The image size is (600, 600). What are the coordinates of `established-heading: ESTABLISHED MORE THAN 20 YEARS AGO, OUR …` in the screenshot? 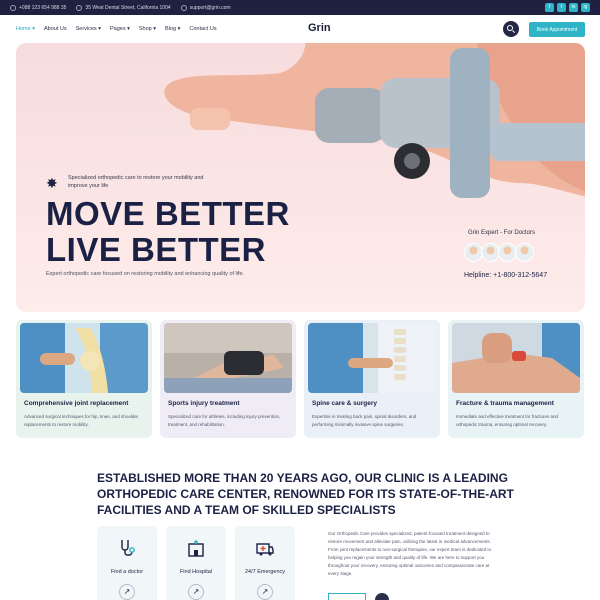 It's located at (305, 494).